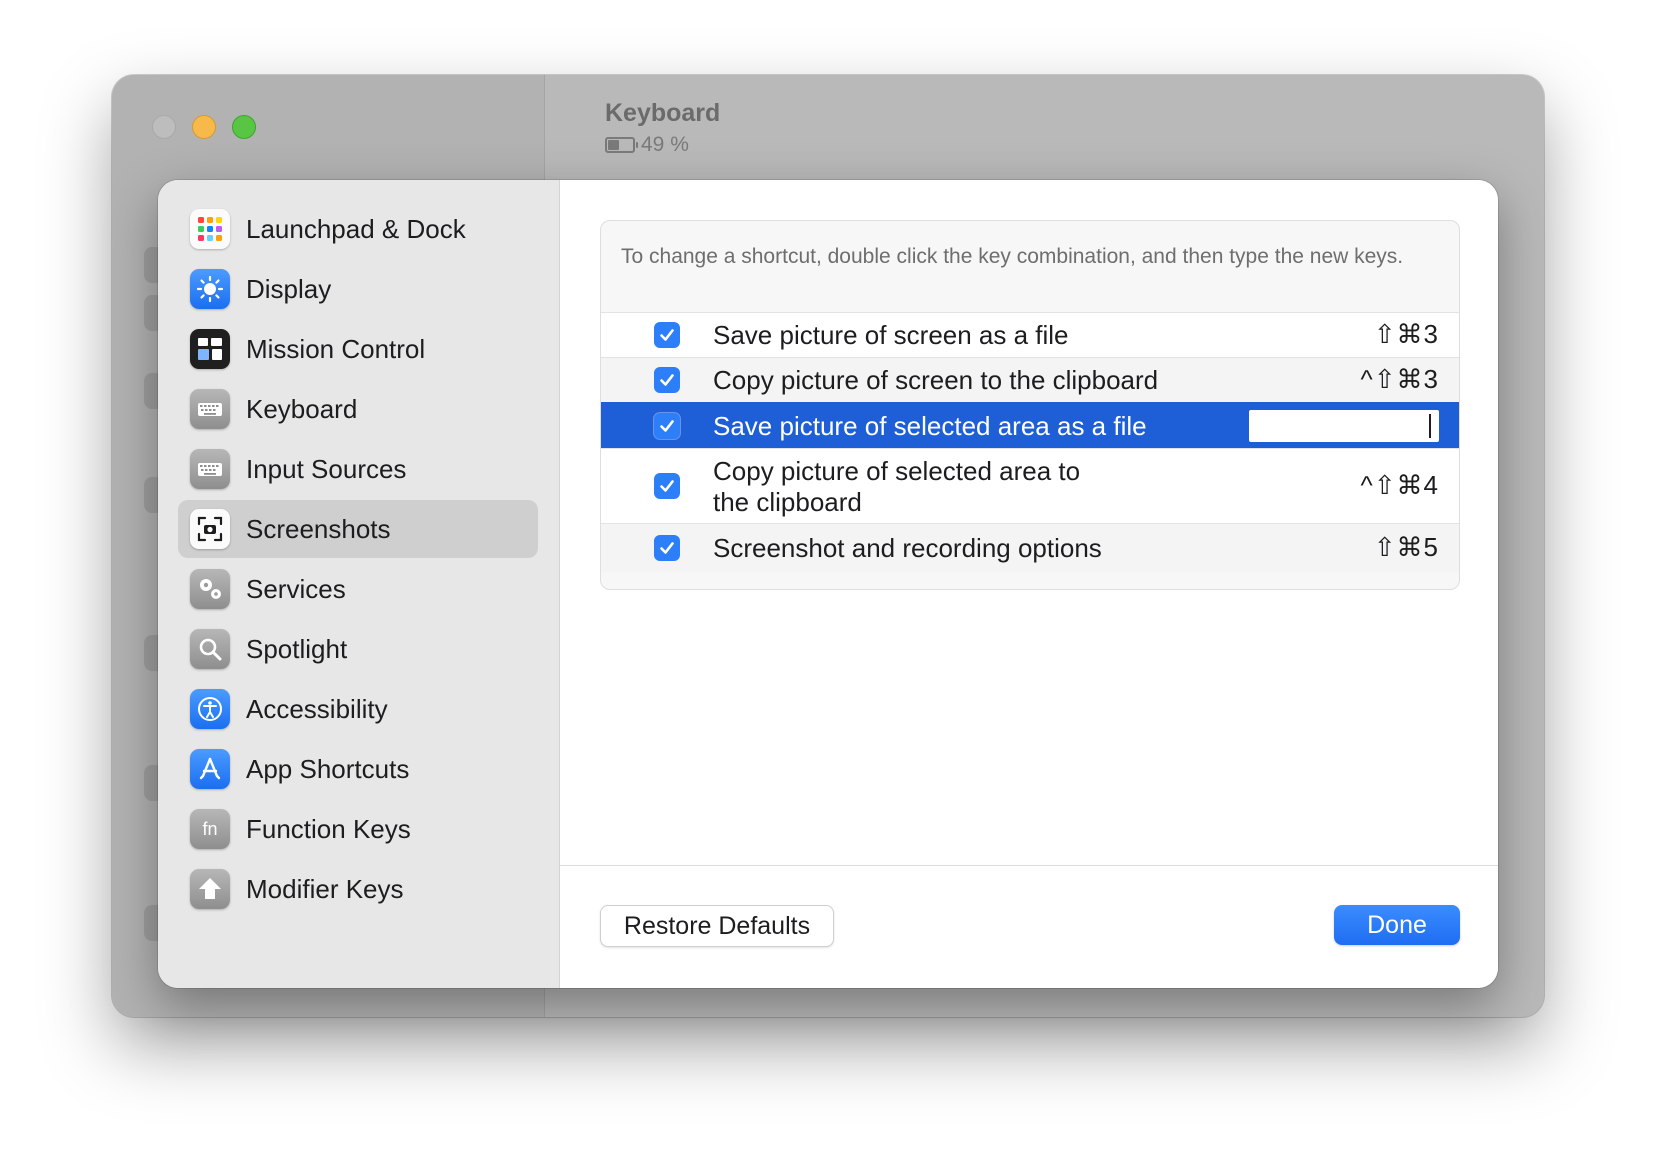  I want to click on sidebar-item-label: Spotlight, so click(297, 649).